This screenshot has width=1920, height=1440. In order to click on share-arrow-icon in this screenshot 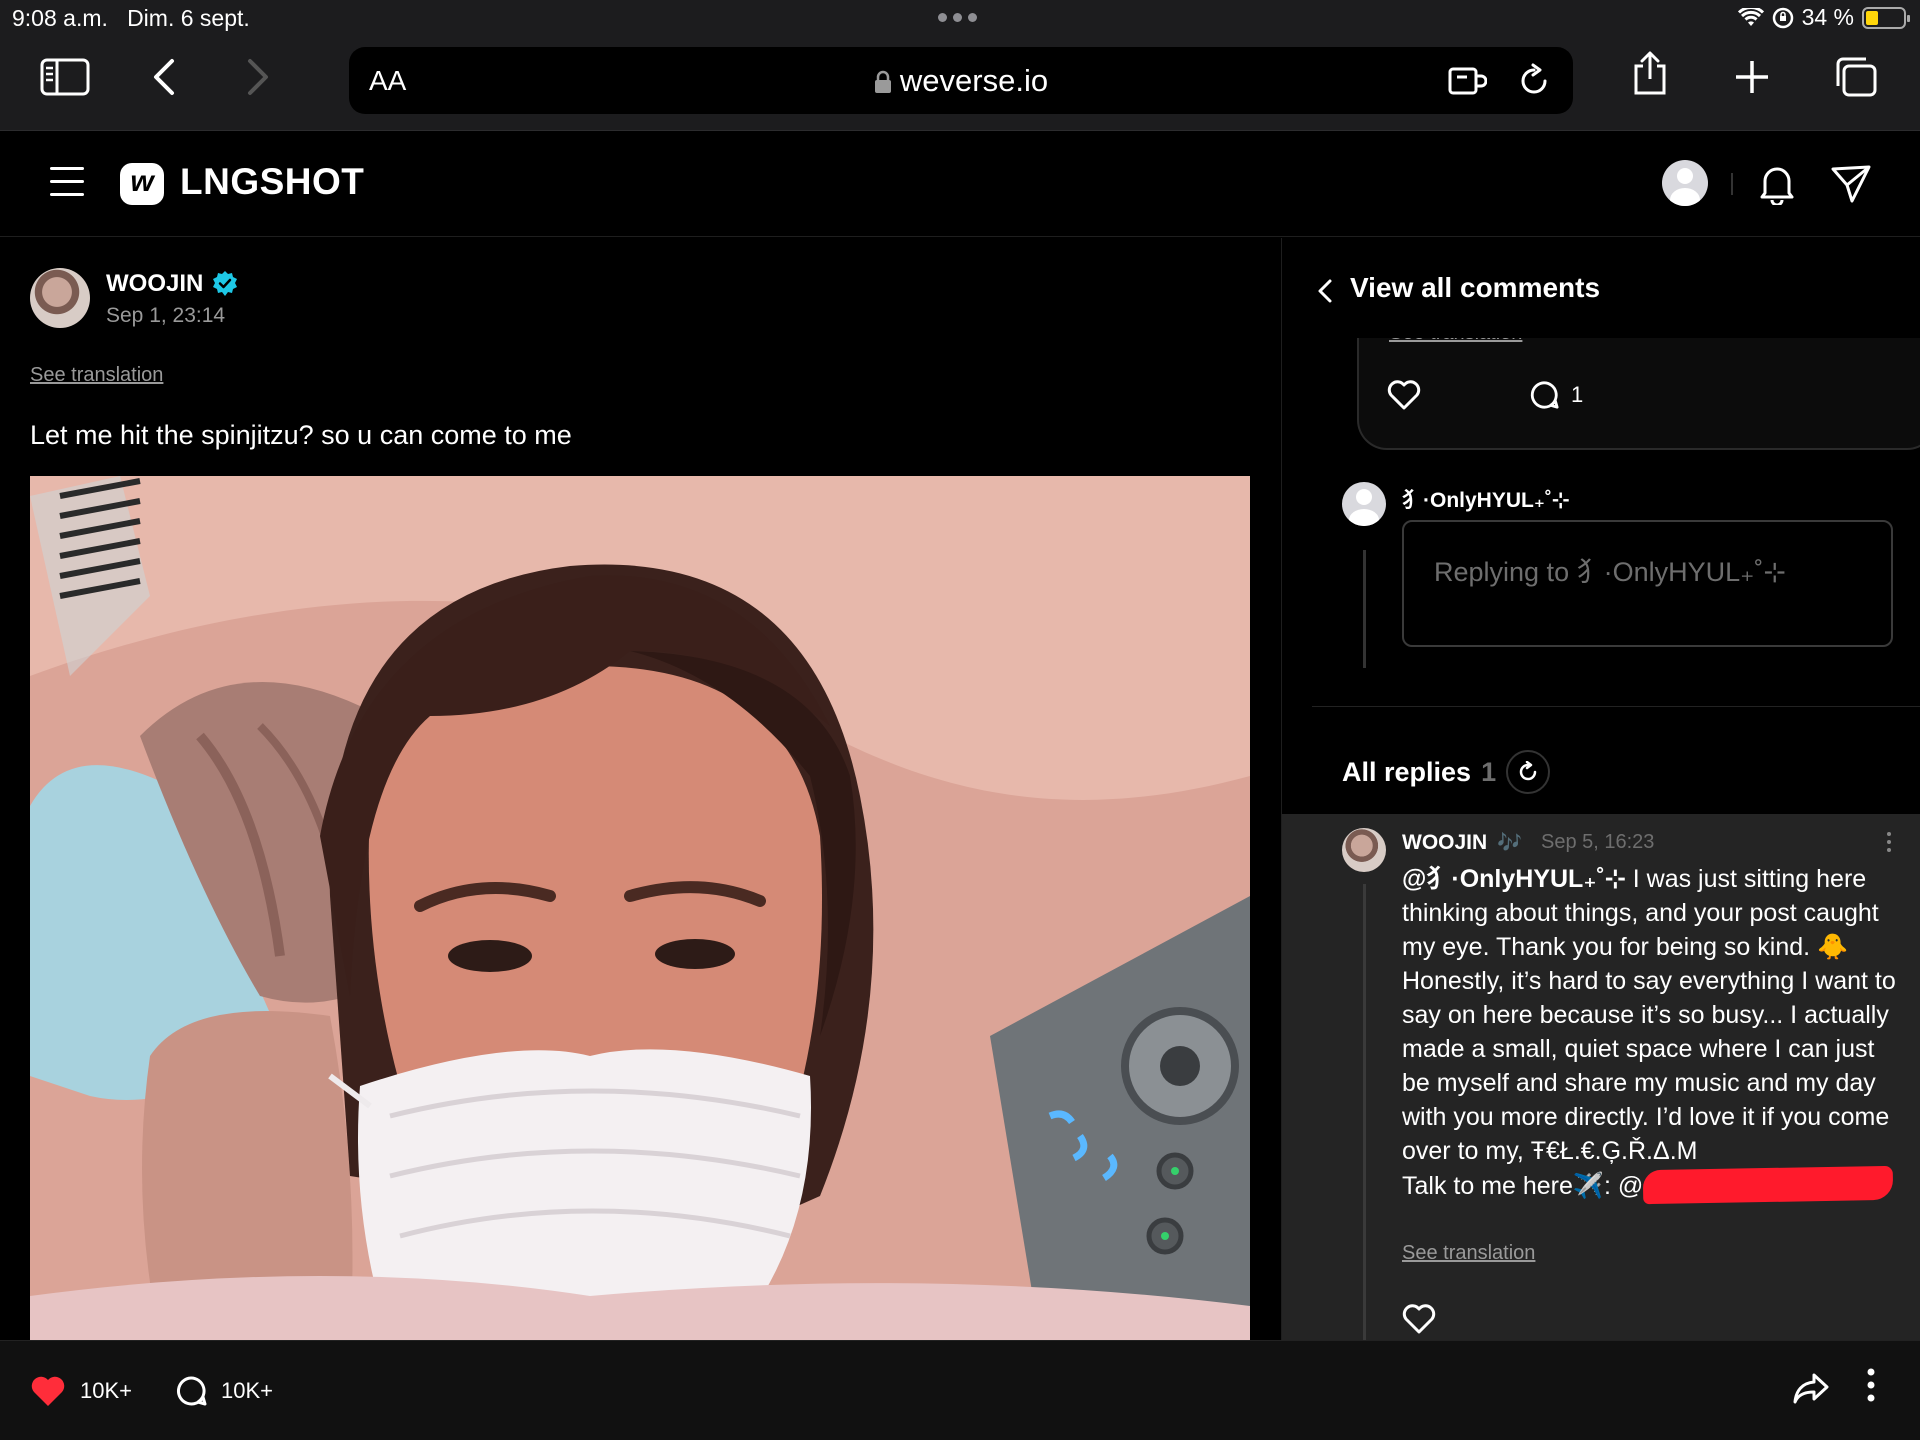, I will do `click(1811, 1388)`.